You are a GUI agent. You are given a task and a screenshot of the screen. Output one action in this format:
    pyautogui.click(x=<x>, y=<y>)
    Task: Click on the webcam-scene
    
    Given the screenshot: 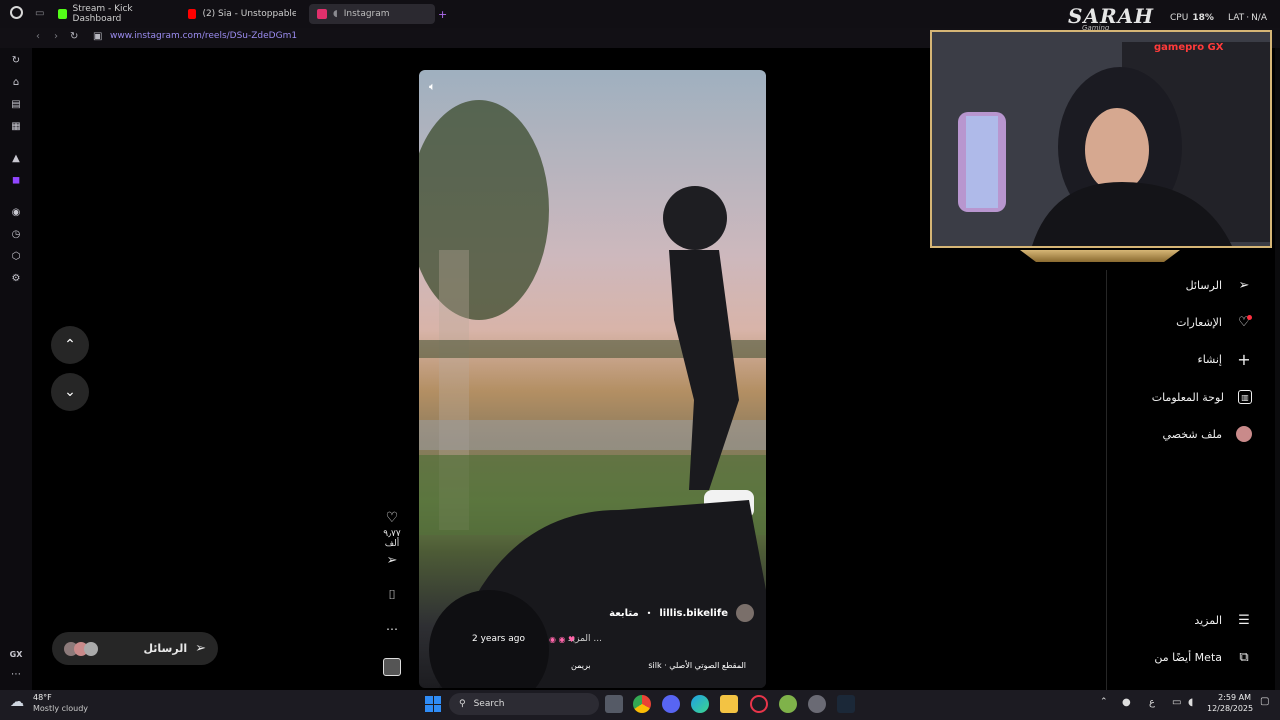 What is the action you would take?
    pyautogui.click(x=1101, y=139)
    